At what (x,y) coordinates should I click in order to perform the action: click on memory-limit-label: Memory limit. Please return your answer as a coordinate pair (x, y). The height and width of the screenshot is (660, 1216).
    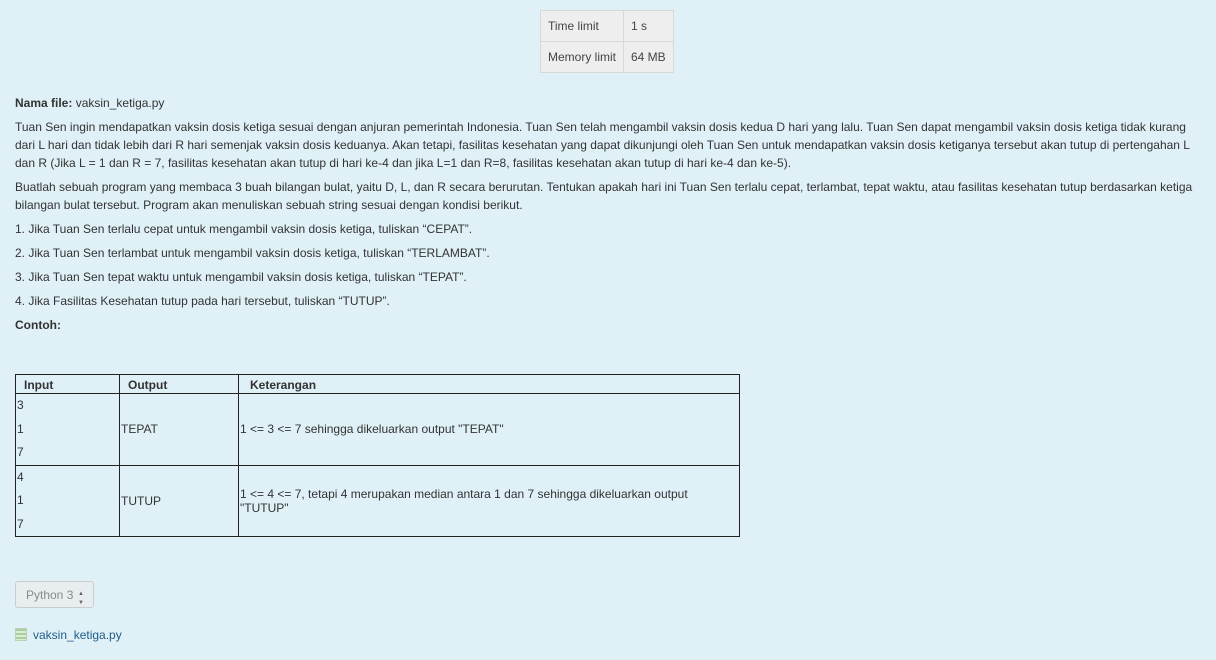
    Looking at the image, I should click on (582, 57).